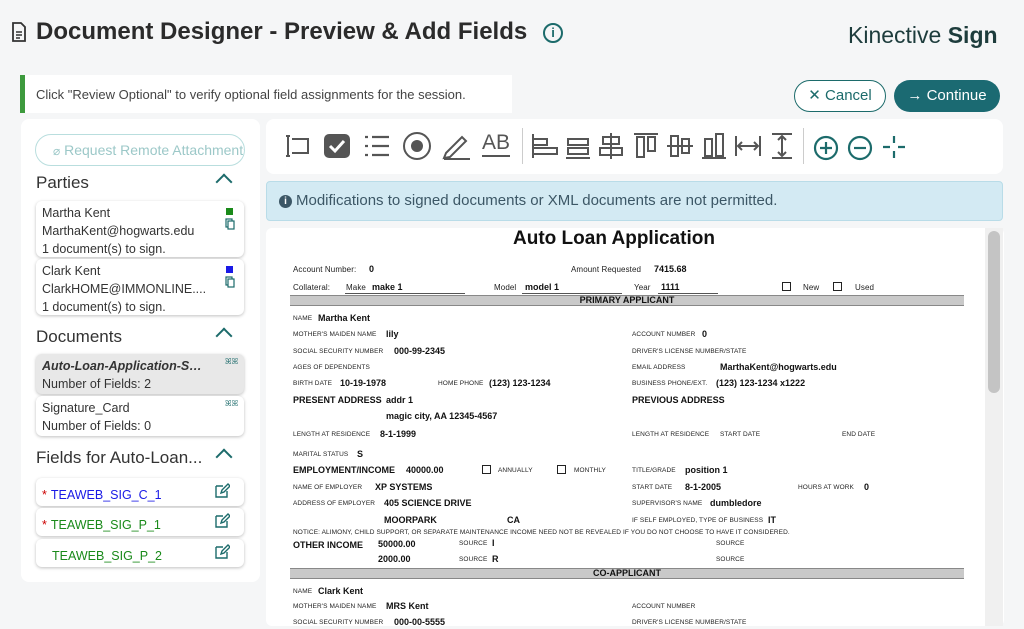 Image resolution: width=1024 pixels, height=629 pixels. I want to click on text-field-icon, so click(297, 146).